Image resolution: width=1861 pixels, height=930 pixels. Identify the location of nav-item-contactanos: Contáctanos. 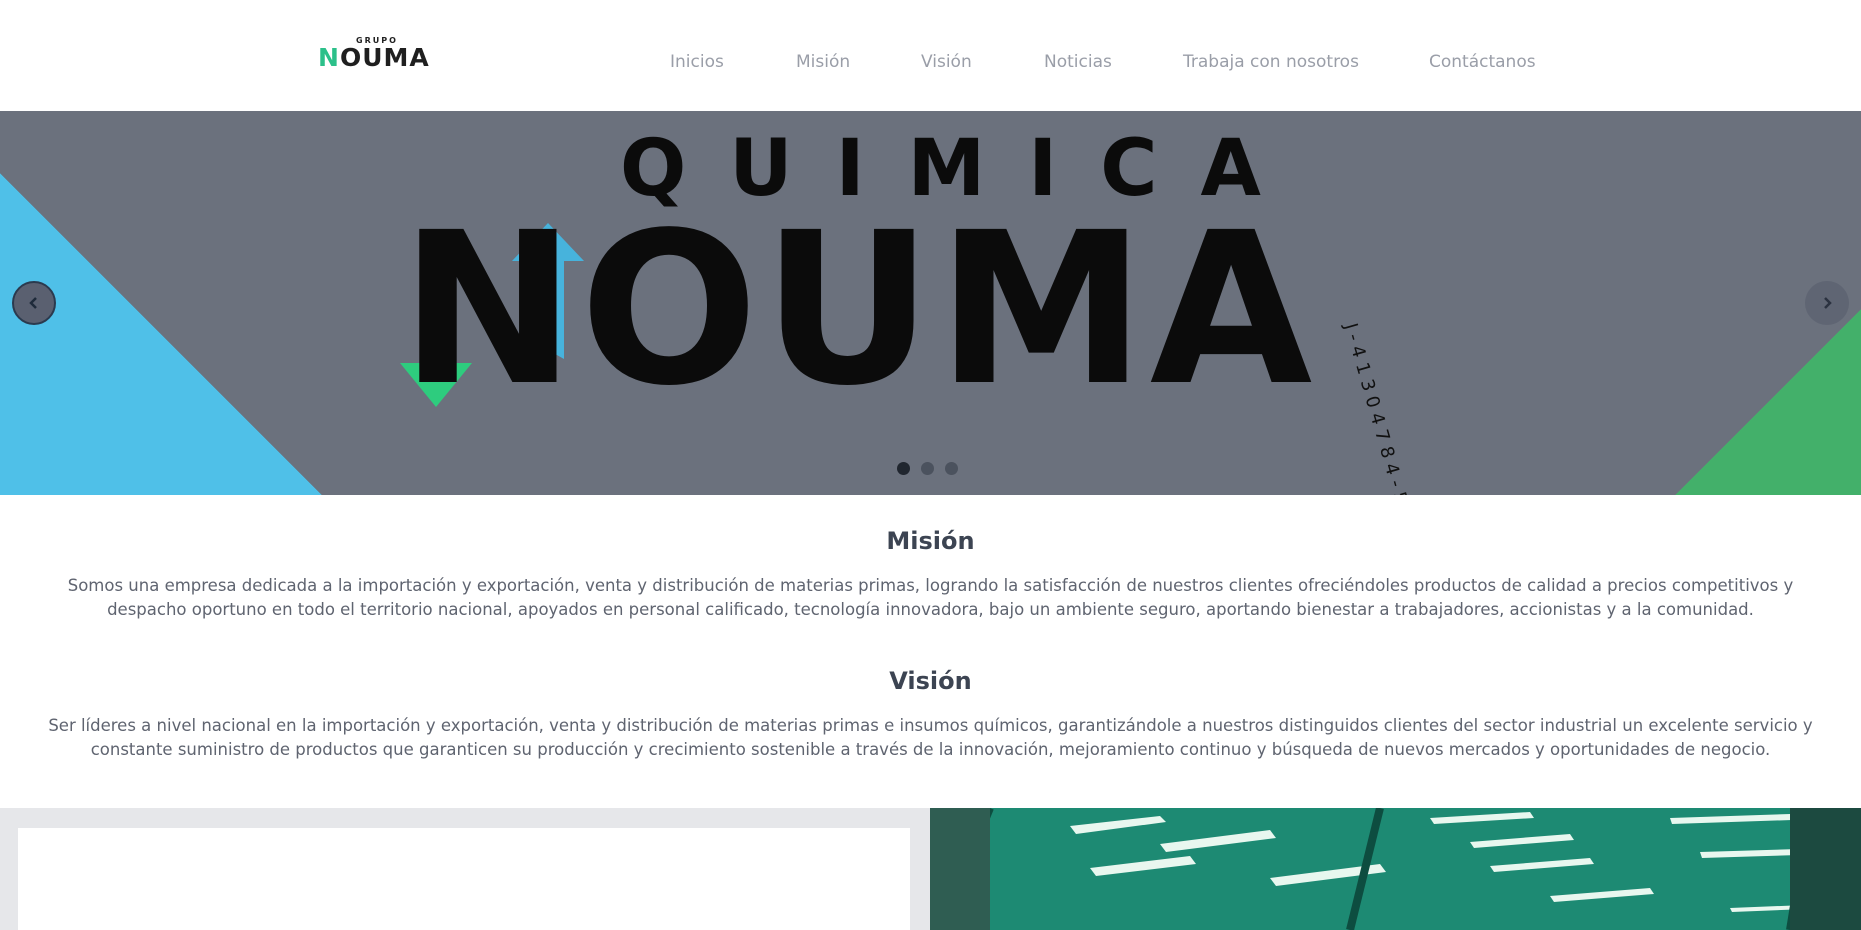
(1482, 62).